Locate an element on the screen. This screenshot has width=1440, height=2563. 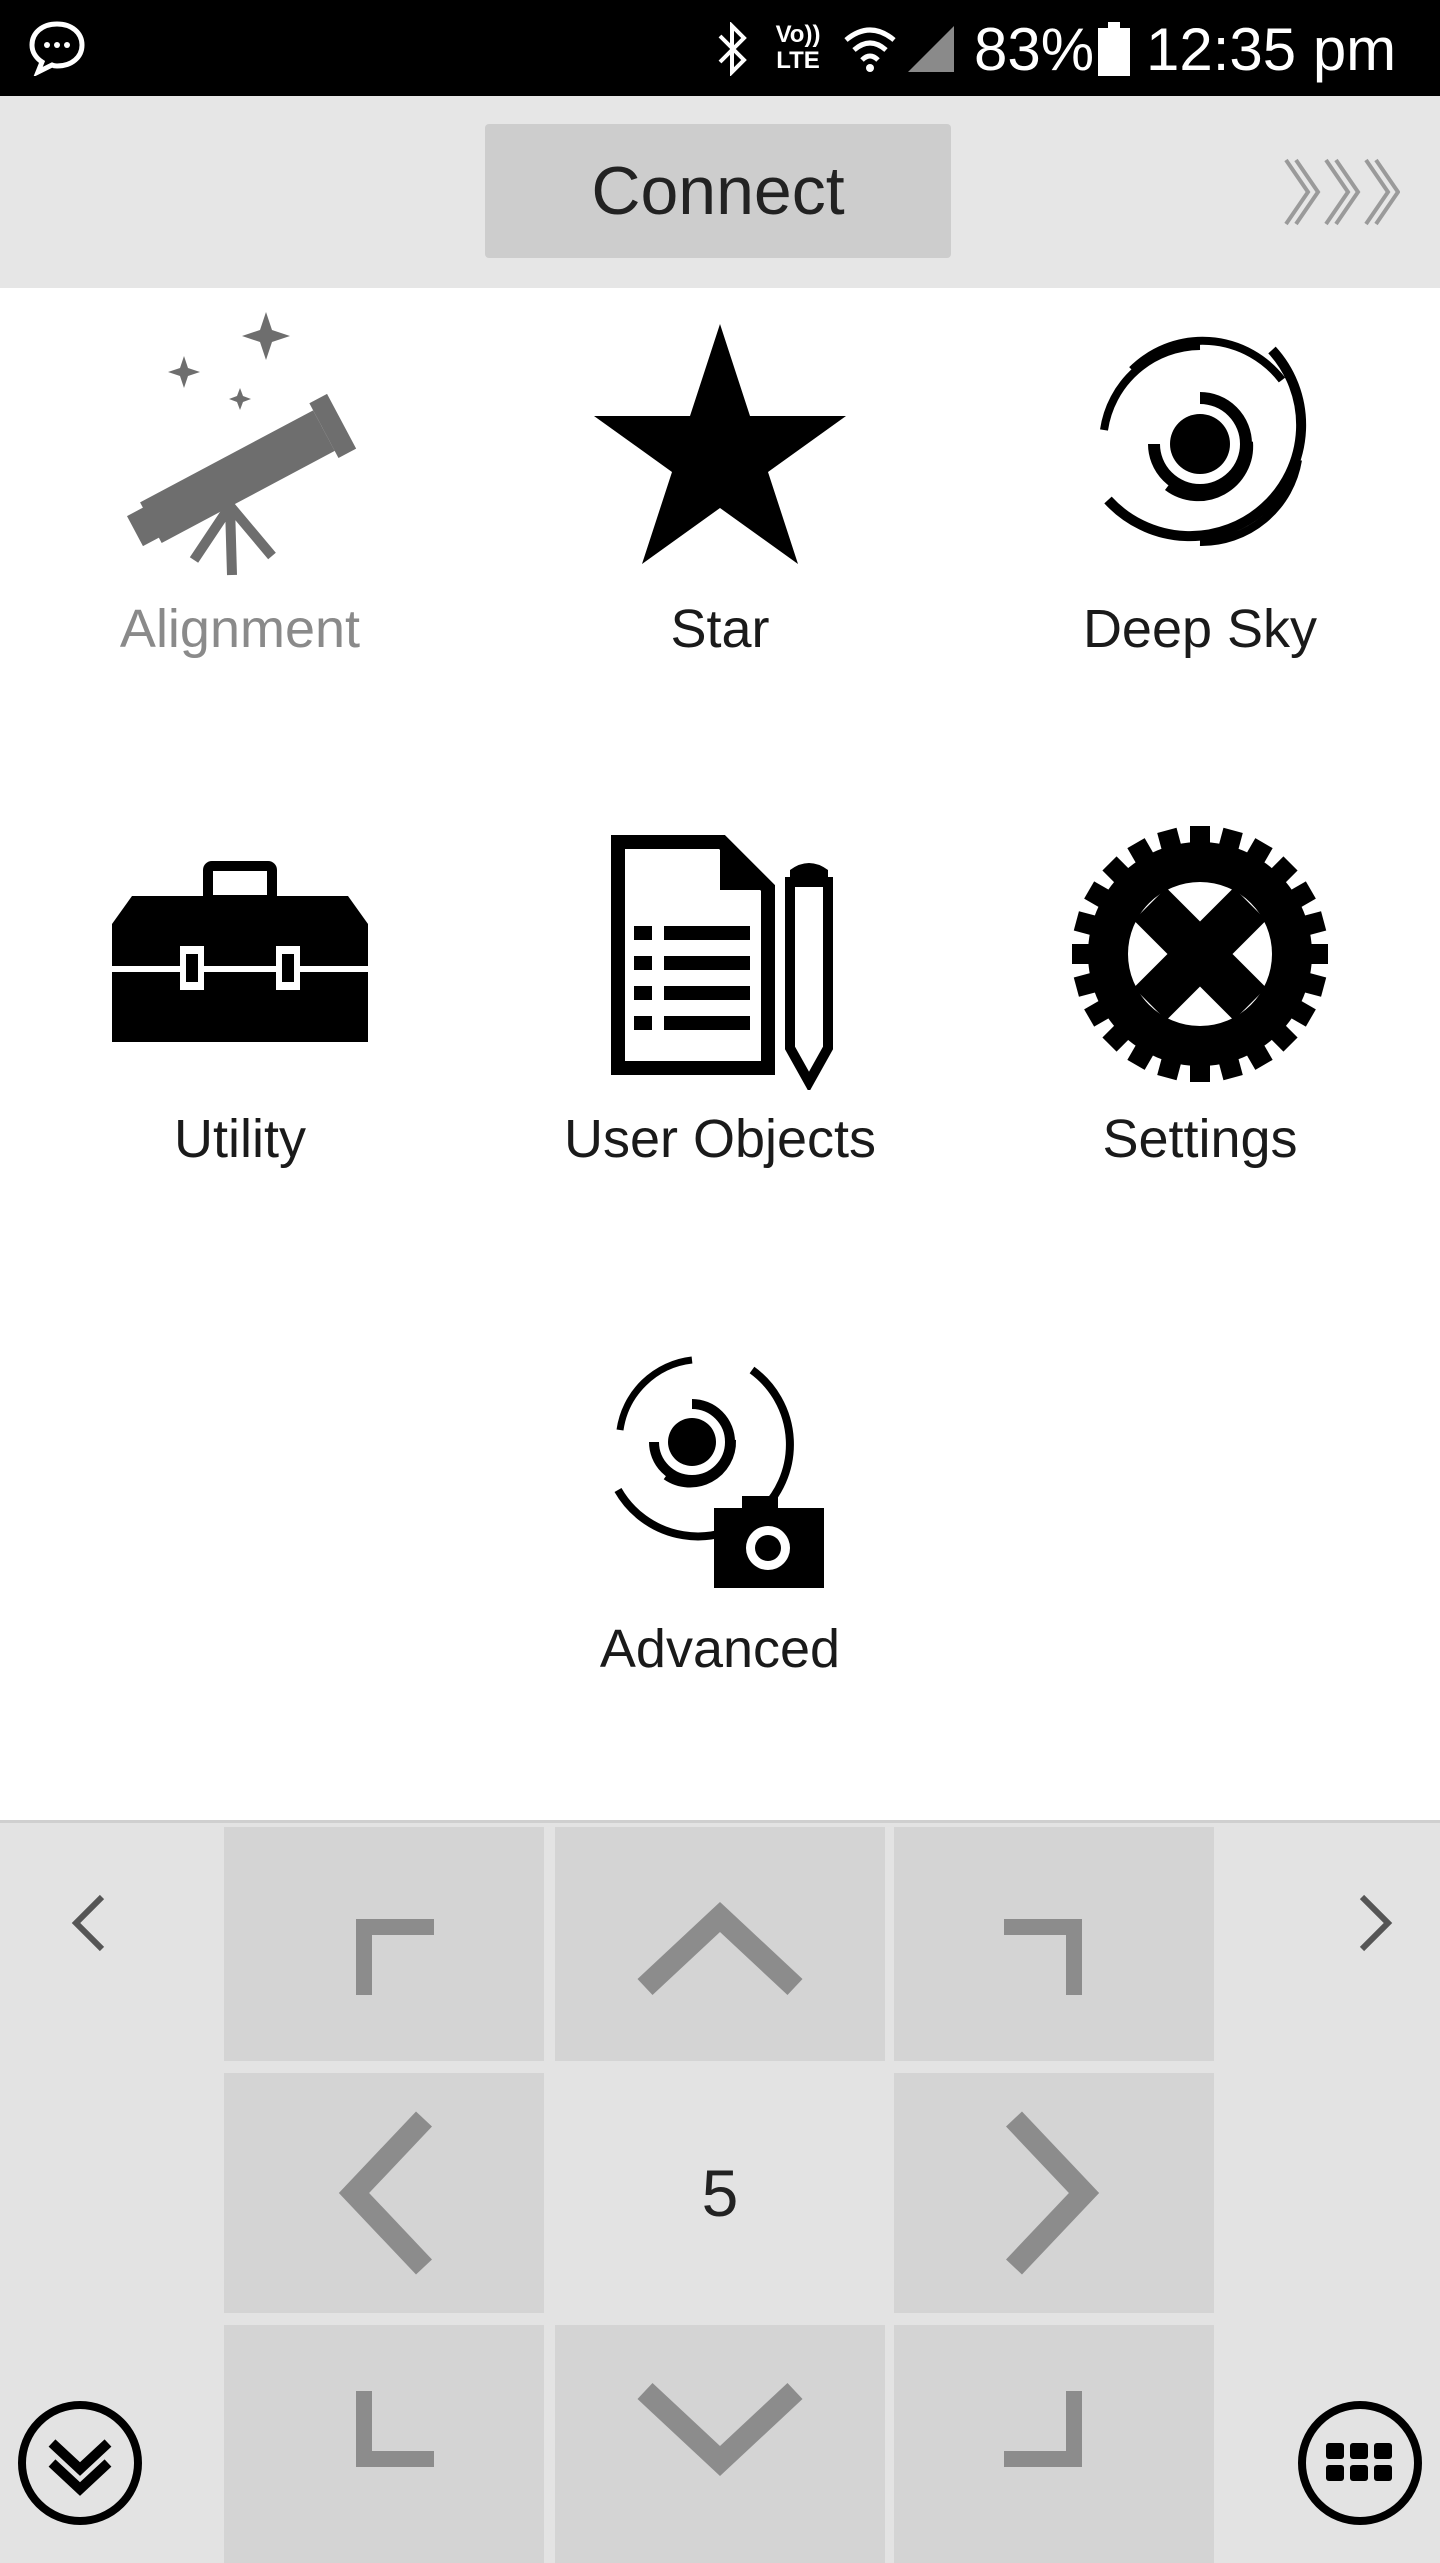
clock-time: 12:35 pm is located at coordinates (1271, 49).